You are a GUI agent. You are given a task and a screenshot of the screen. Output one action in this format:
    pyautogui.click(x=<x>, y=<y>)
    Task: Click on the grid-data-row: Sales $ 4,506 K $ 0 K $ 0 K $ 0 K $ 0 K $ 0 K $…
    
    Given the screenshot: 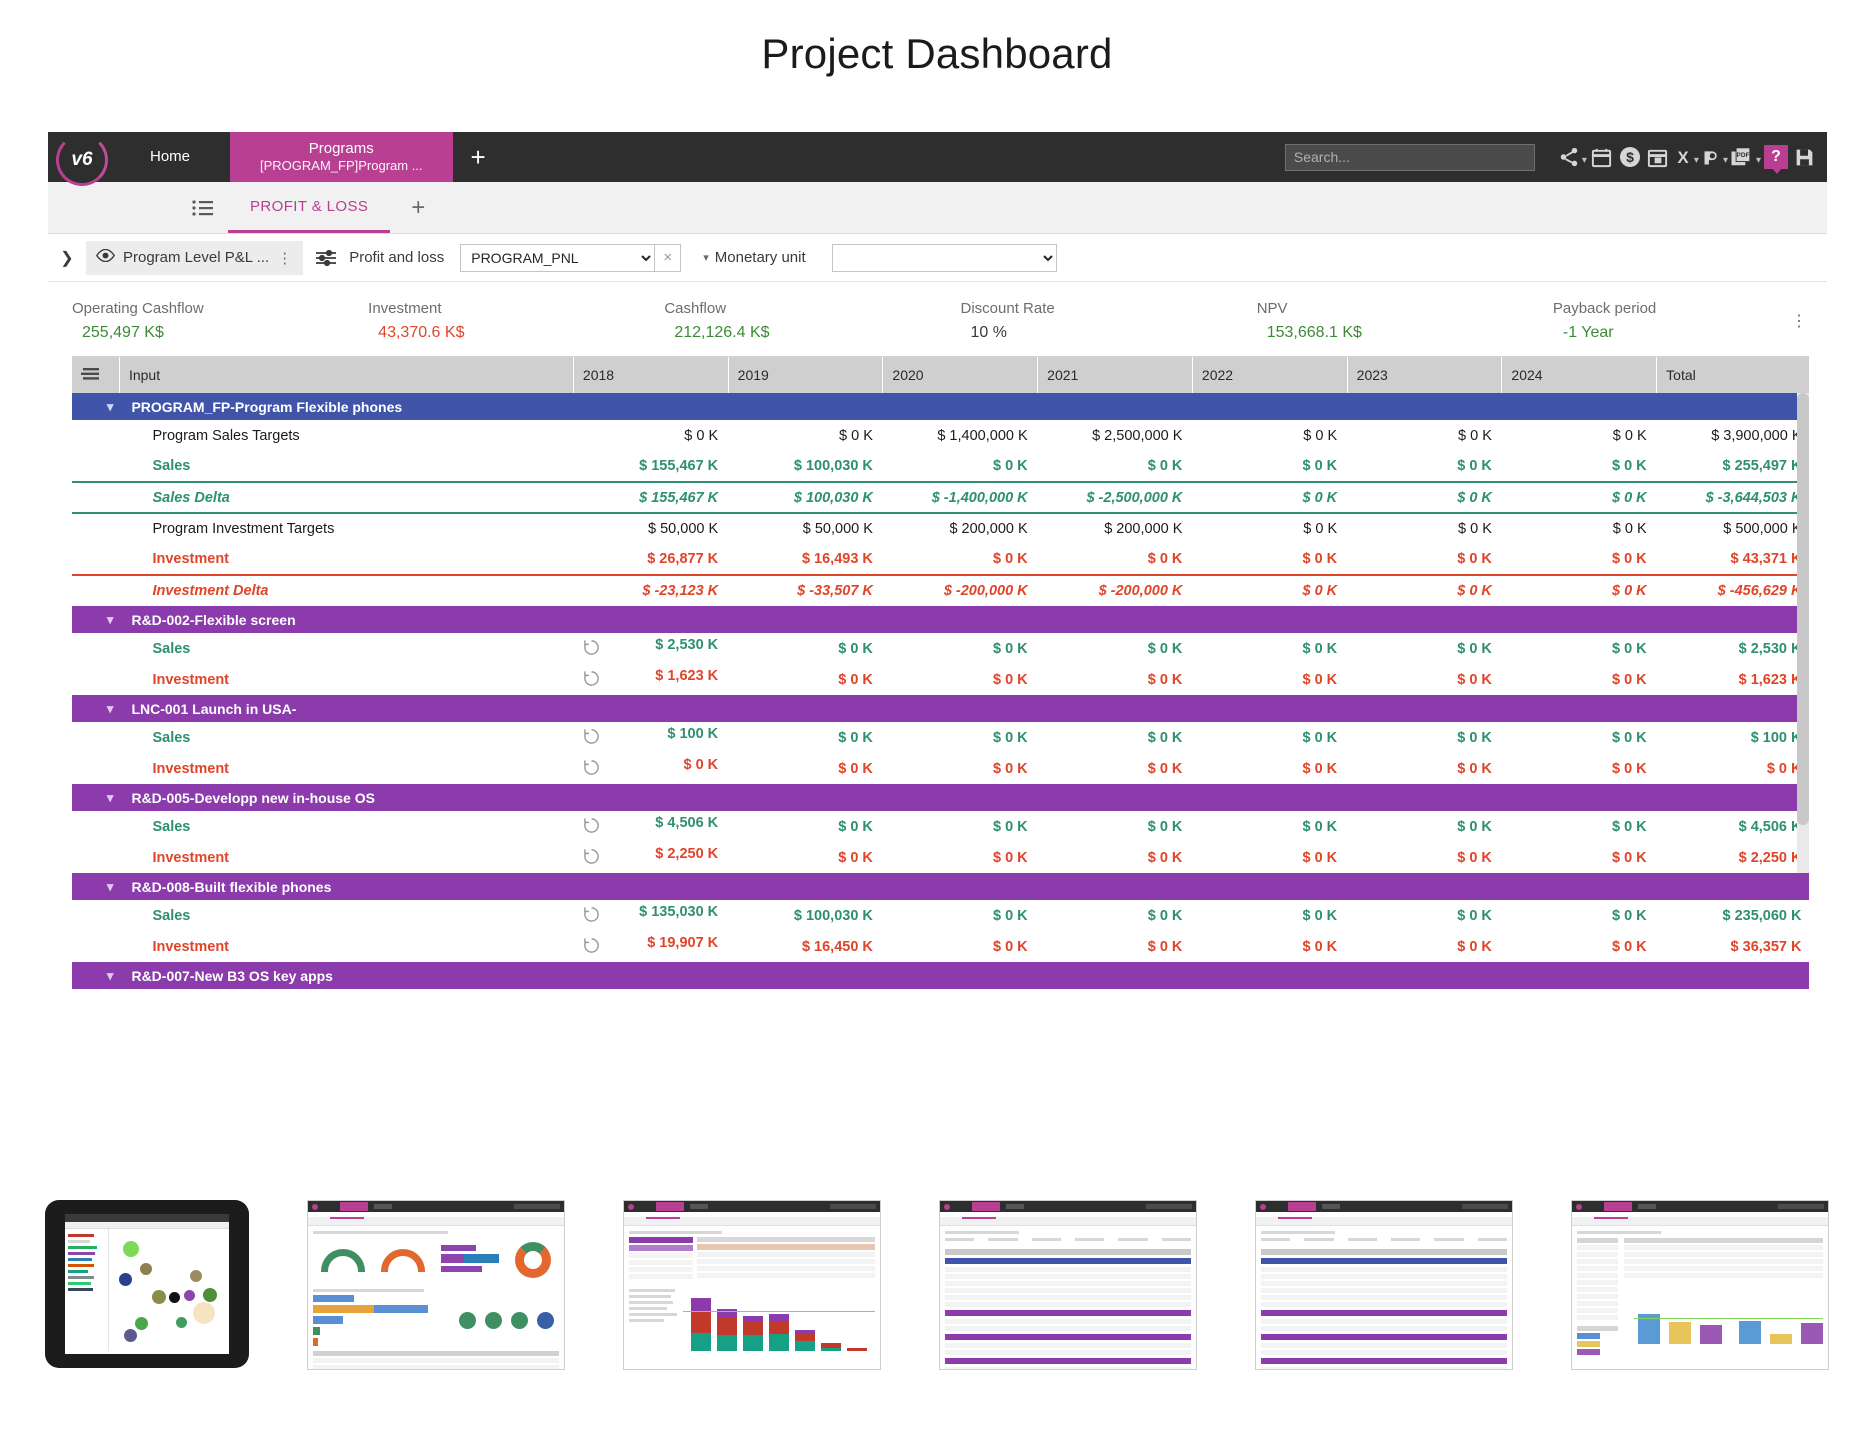 What is the action you would take?
    pyautogui.click(x=940, y=826)
    